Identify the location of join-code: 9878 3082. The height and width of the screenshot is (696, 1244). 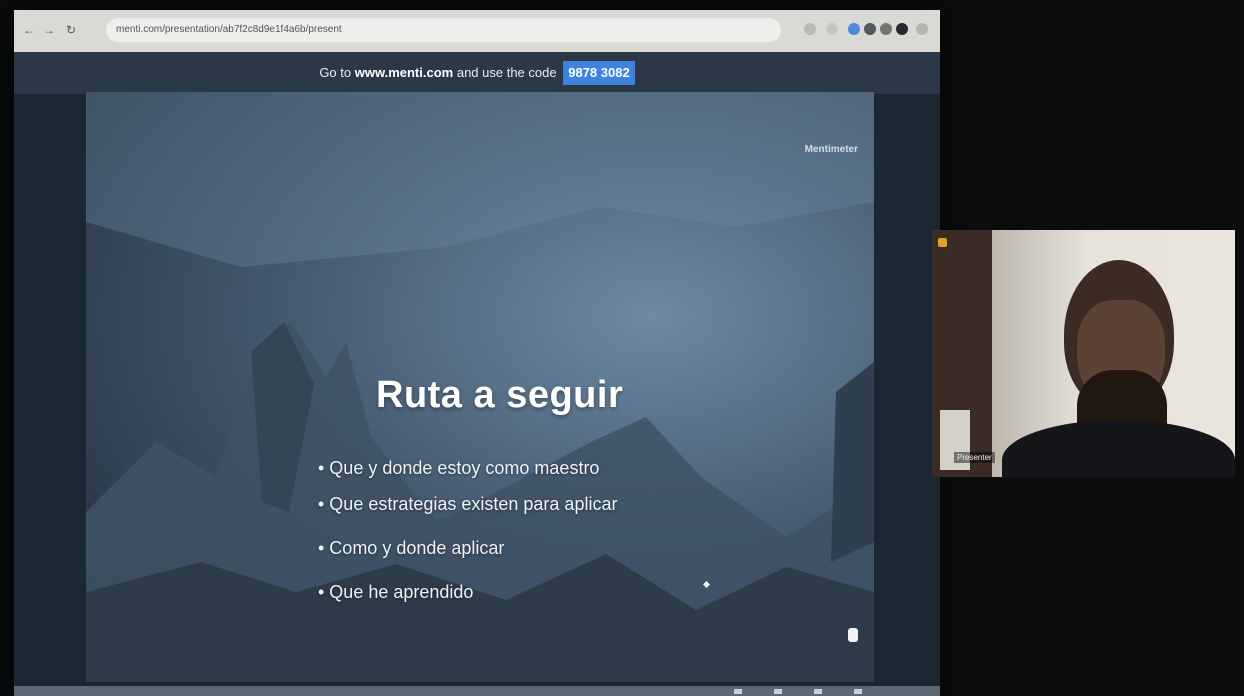
(599, 73).